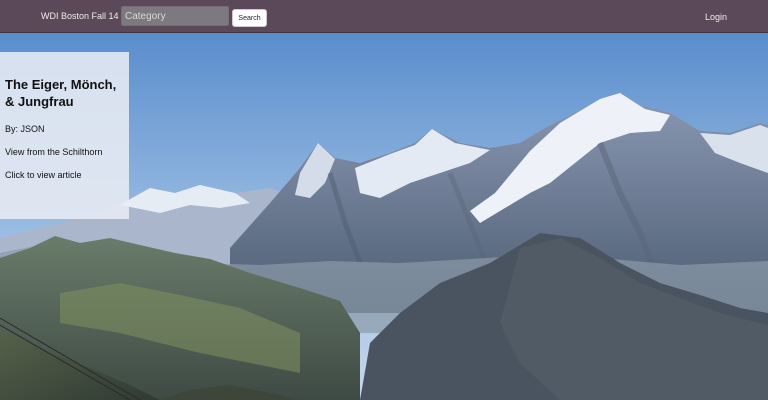  What do you see at coordinates (716, 17) in the screenshot?
I see `login-link: Login` at bounding box center [716, 17].